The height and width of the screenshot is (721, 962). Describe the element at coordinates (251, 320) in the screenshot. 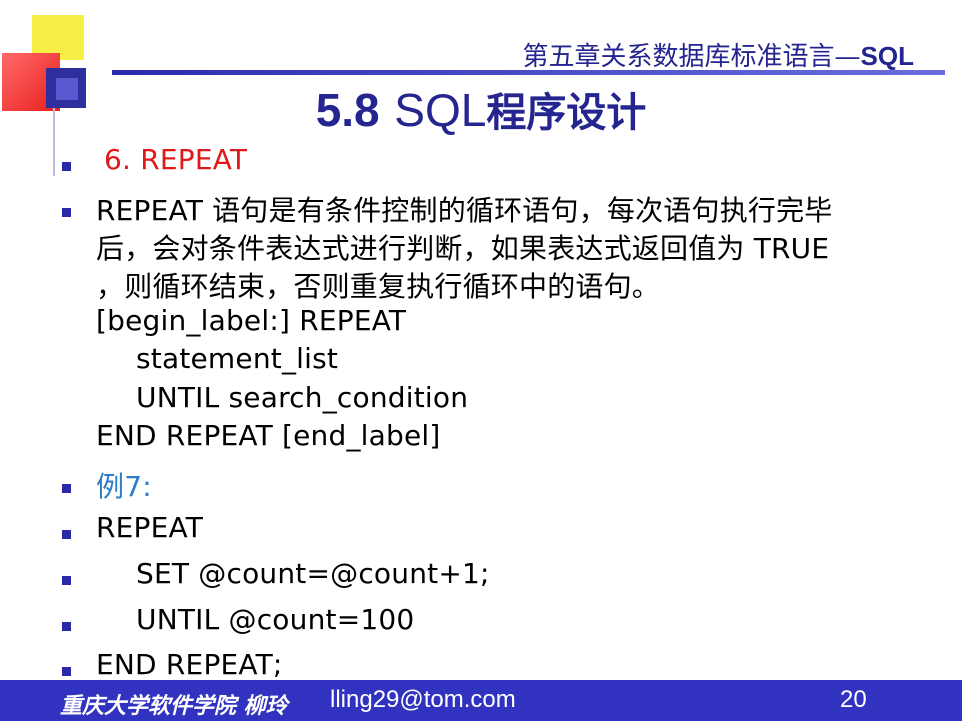

I see `syntax-line-1: [begin_label:] REPEAT` at that location.